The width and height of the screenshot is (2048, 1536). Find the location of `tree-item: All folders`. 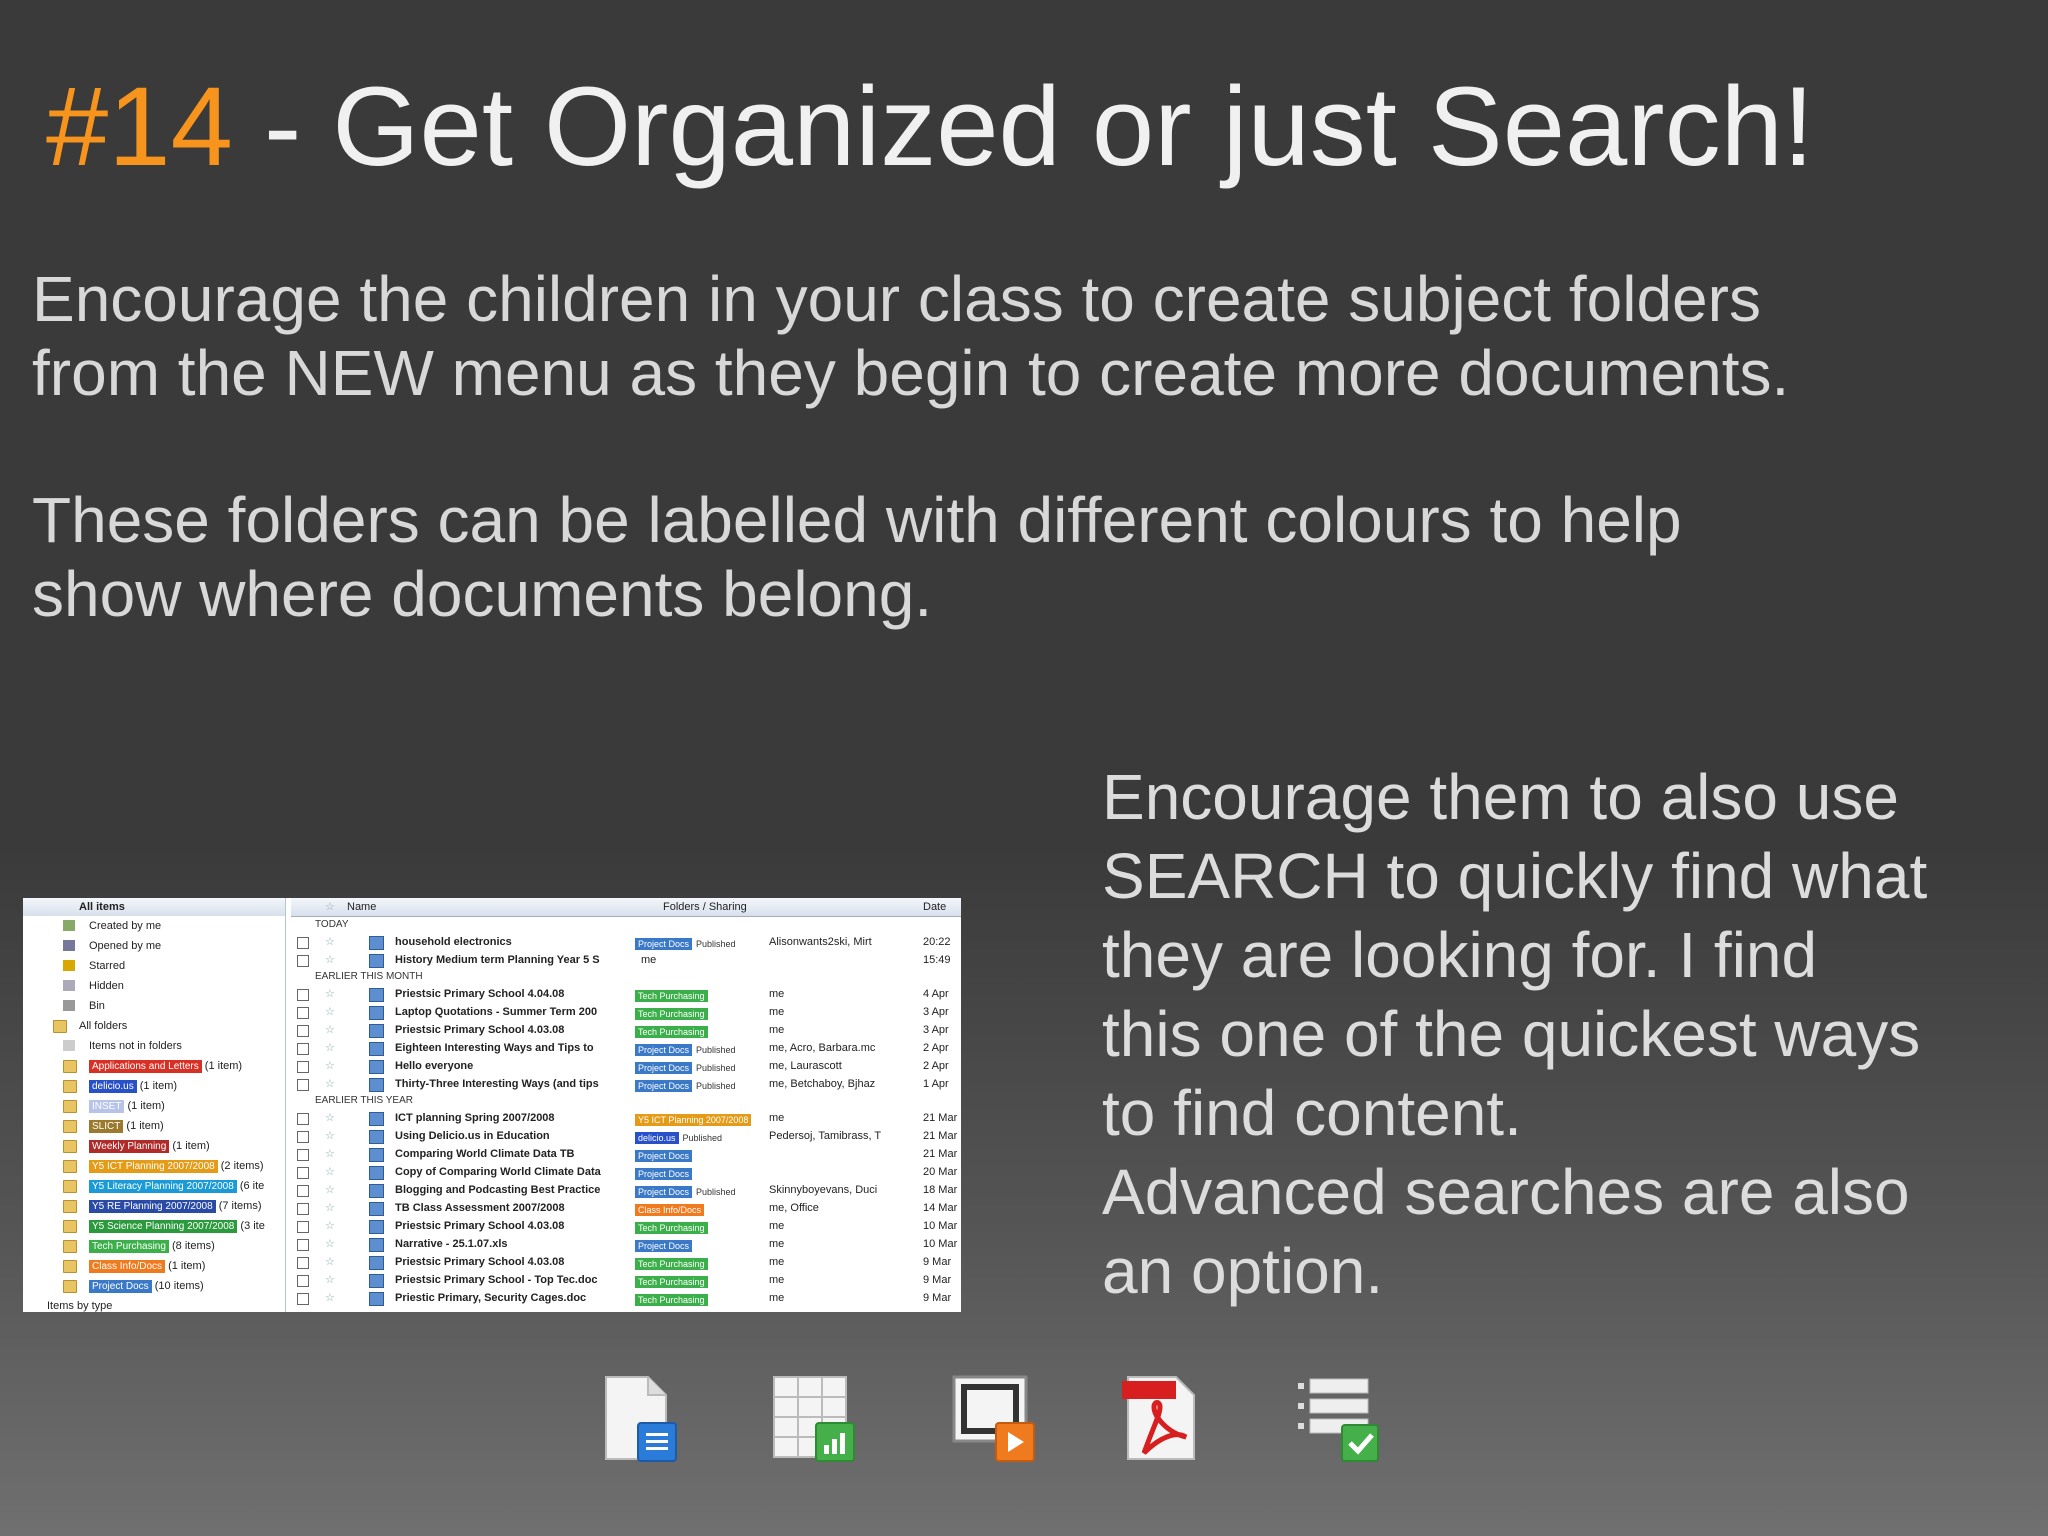

tree-item: All folders is located at coordinates (154, 1026).